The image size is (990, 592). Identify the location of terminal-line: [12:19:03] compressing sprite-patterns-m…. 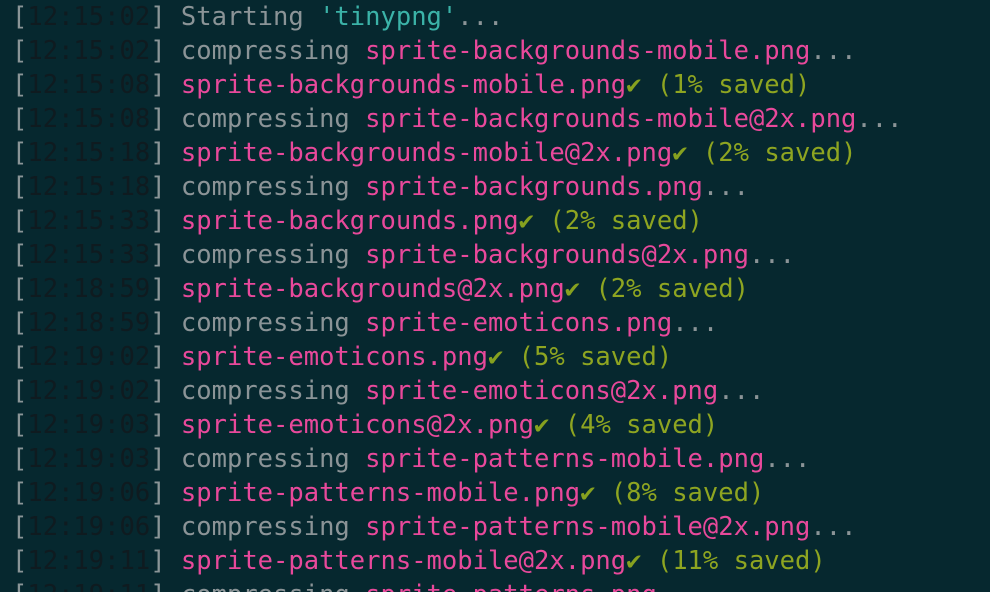
(457, 459).